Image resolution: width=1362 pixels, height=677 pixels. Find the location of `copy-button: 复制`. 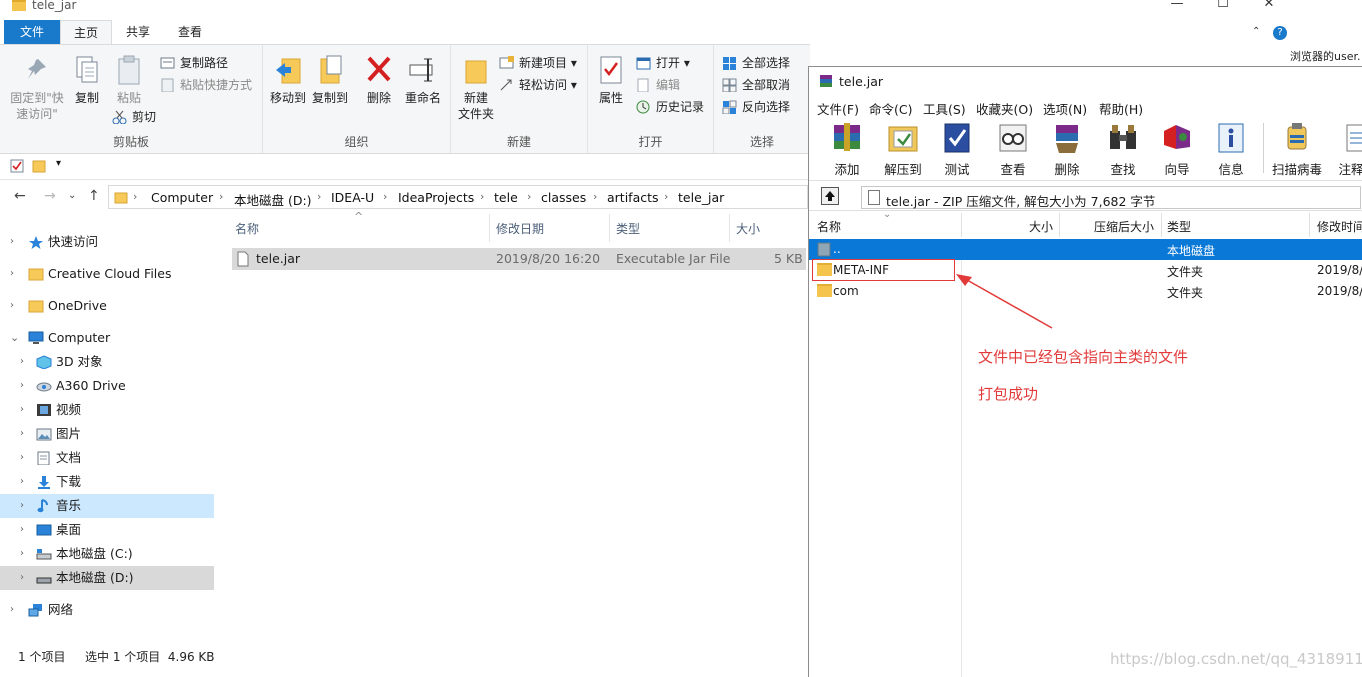

copy-button: 复制 is located at coordinates (87, 79).